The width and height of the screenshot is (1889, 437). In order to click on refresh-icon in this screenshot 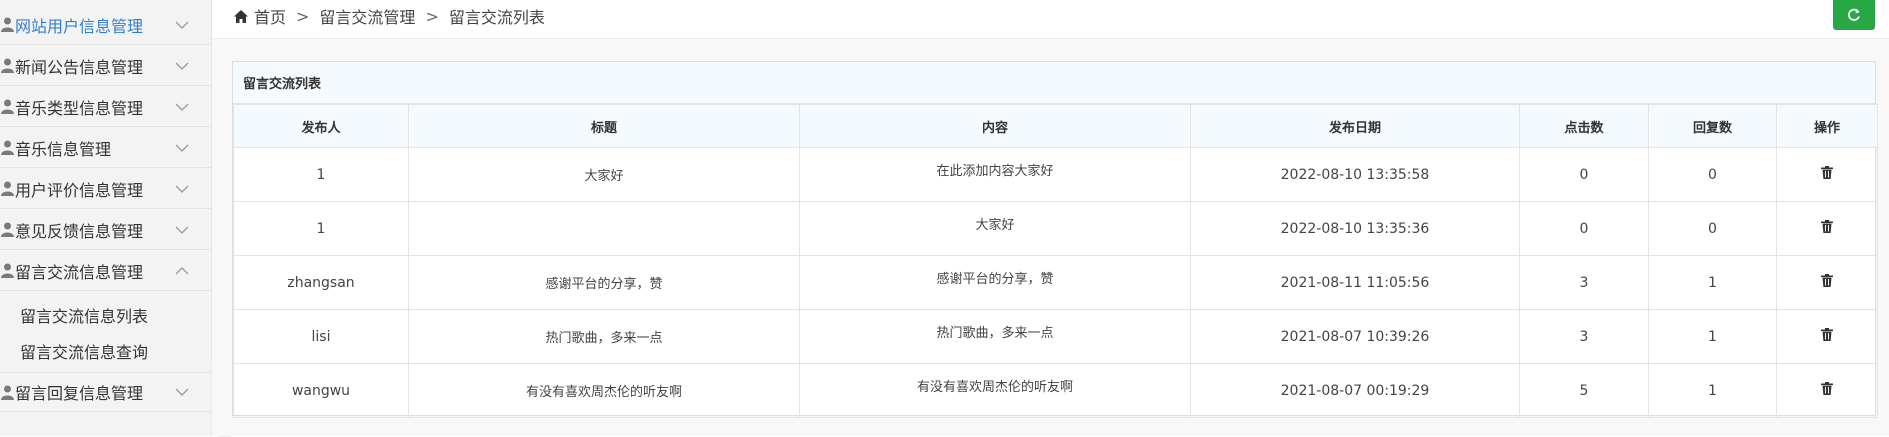, I will do `click(1854, 14)`.